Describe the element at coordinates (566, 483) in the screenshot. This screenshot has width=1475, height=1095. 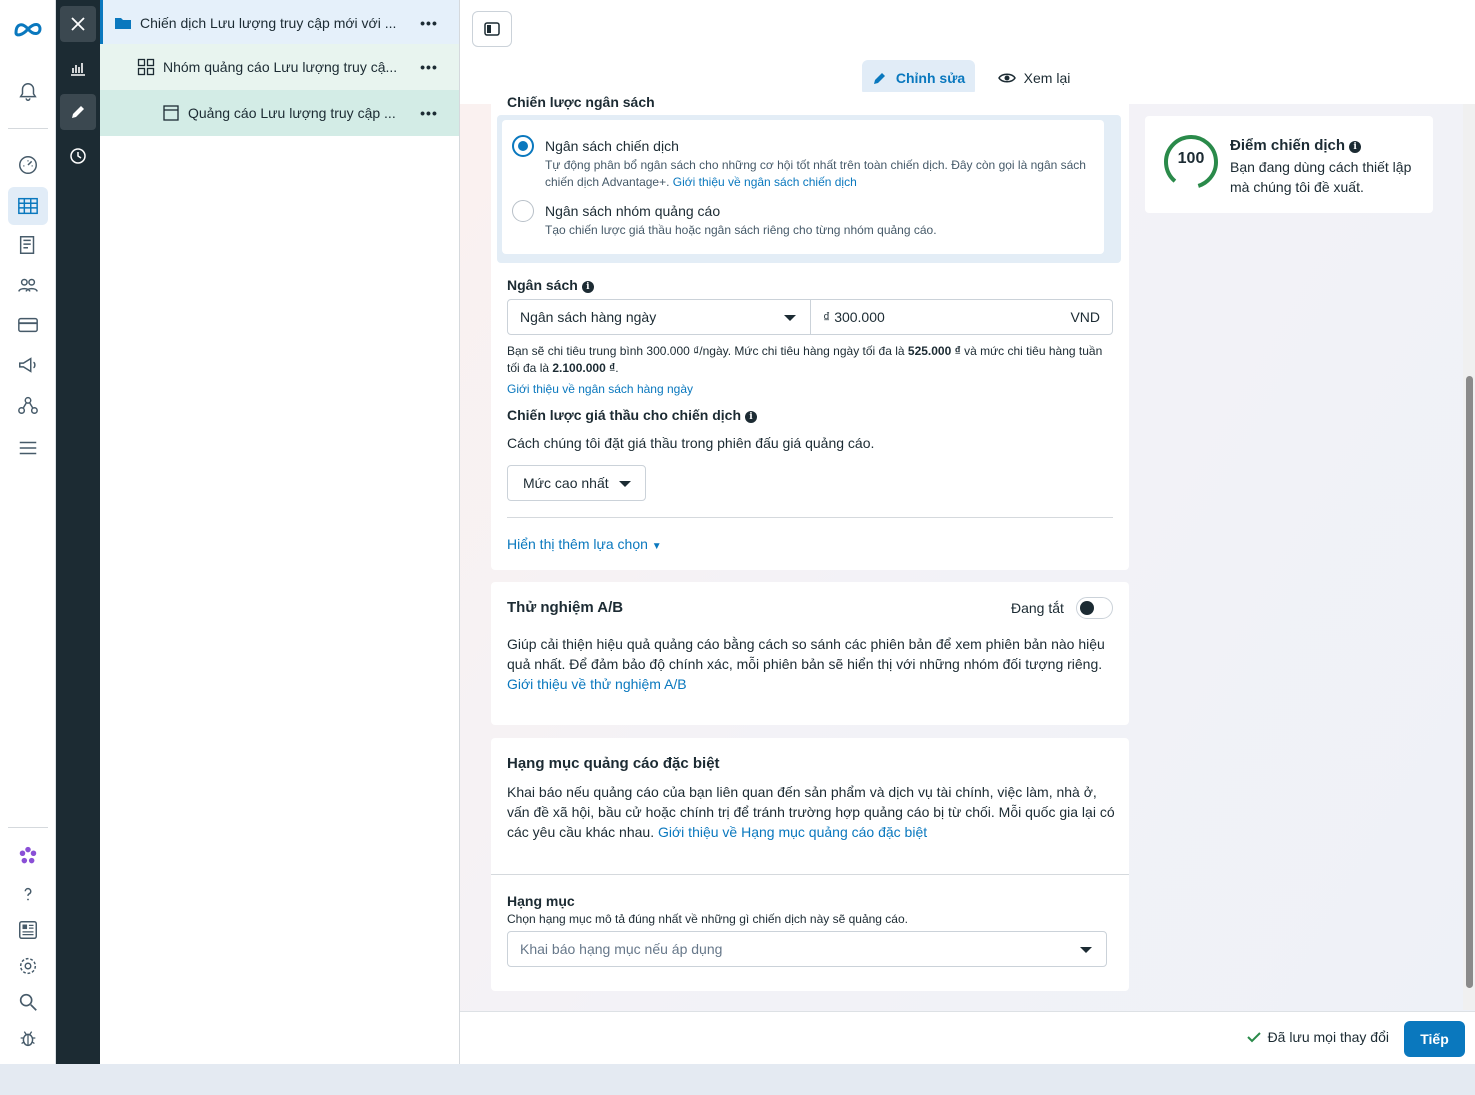
I see `bid-strategy-value: Mức cao nhất` at that location.